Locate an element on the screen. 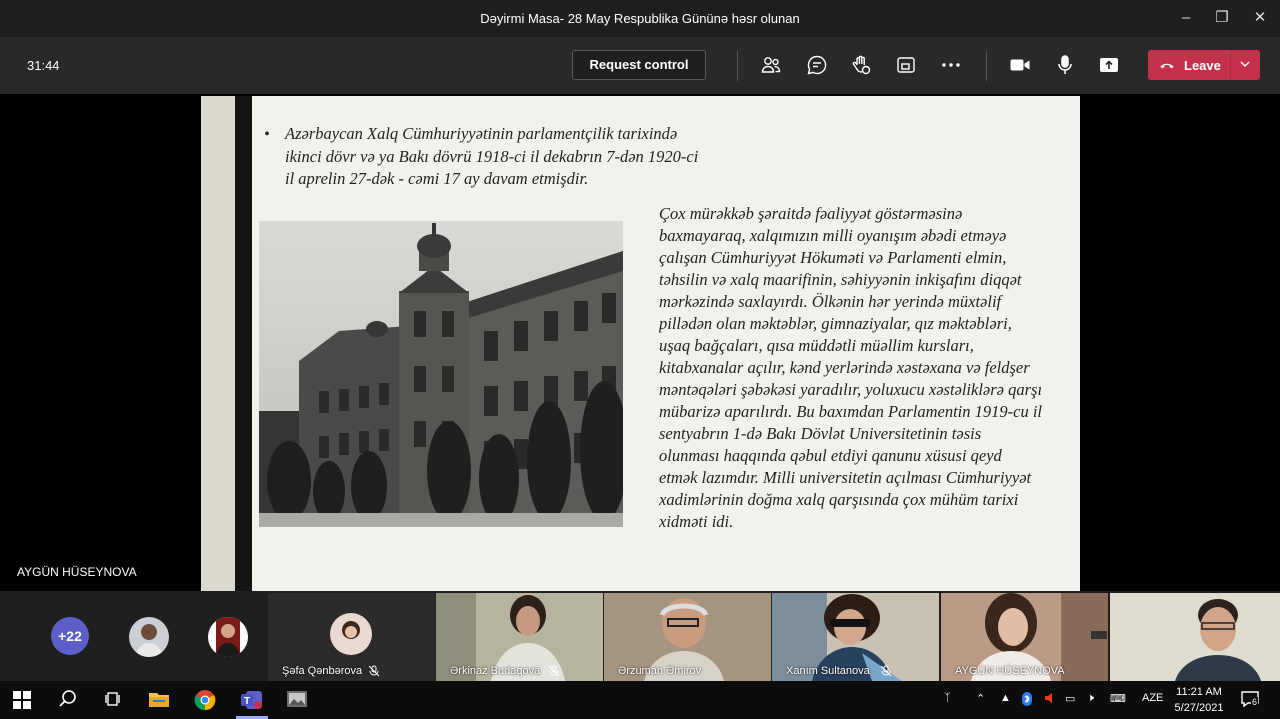 This screenshot has height=719, width=1280. network-icon: ▲ is located at coordinates (1005, 698).